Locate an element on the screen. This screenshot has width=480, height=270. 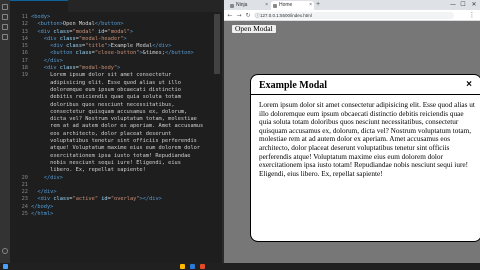
address-text: 127.0.0.1:5500/index.html is located at coordinates (286, 15).